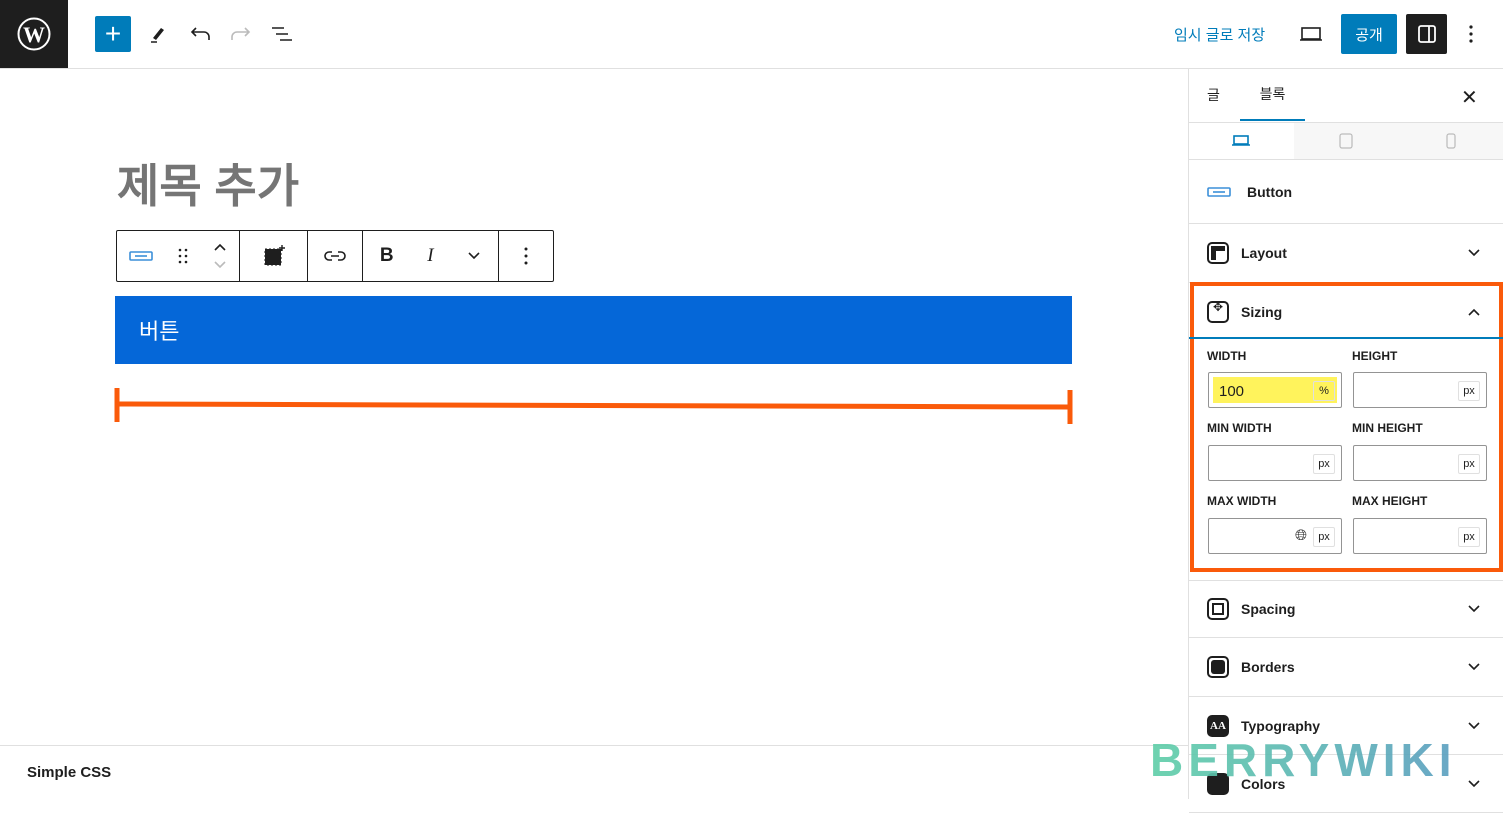 The width and height of the screenshot is (1503, 813). I want to click on preview-button, so click(1311, 34).